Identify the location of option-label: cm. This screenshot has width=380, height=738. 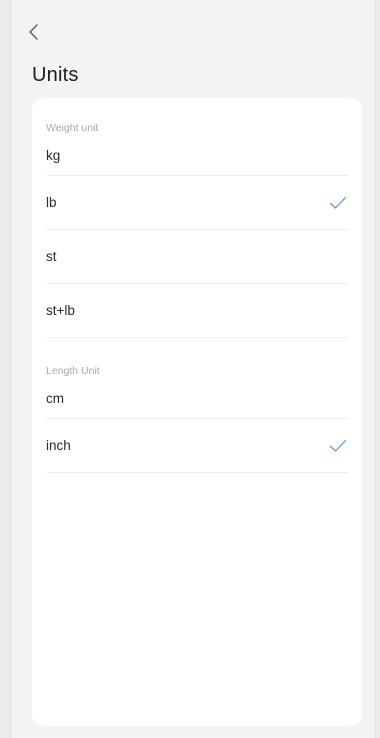
(55, 398).